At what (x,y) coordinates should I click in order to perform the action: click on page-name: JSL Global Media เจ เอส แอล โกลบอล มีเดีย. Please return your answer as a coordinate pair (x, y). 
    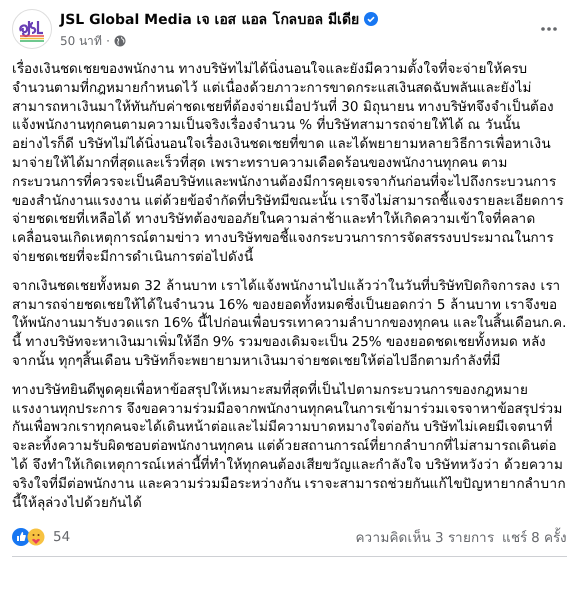
    Looking at the image, I should click on (210, 19).